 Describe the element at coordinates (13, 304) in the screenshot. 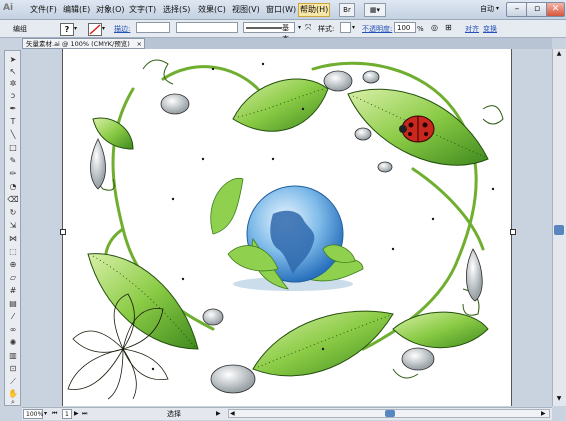

I see `gradient-tool-icon: ▤` at that location.